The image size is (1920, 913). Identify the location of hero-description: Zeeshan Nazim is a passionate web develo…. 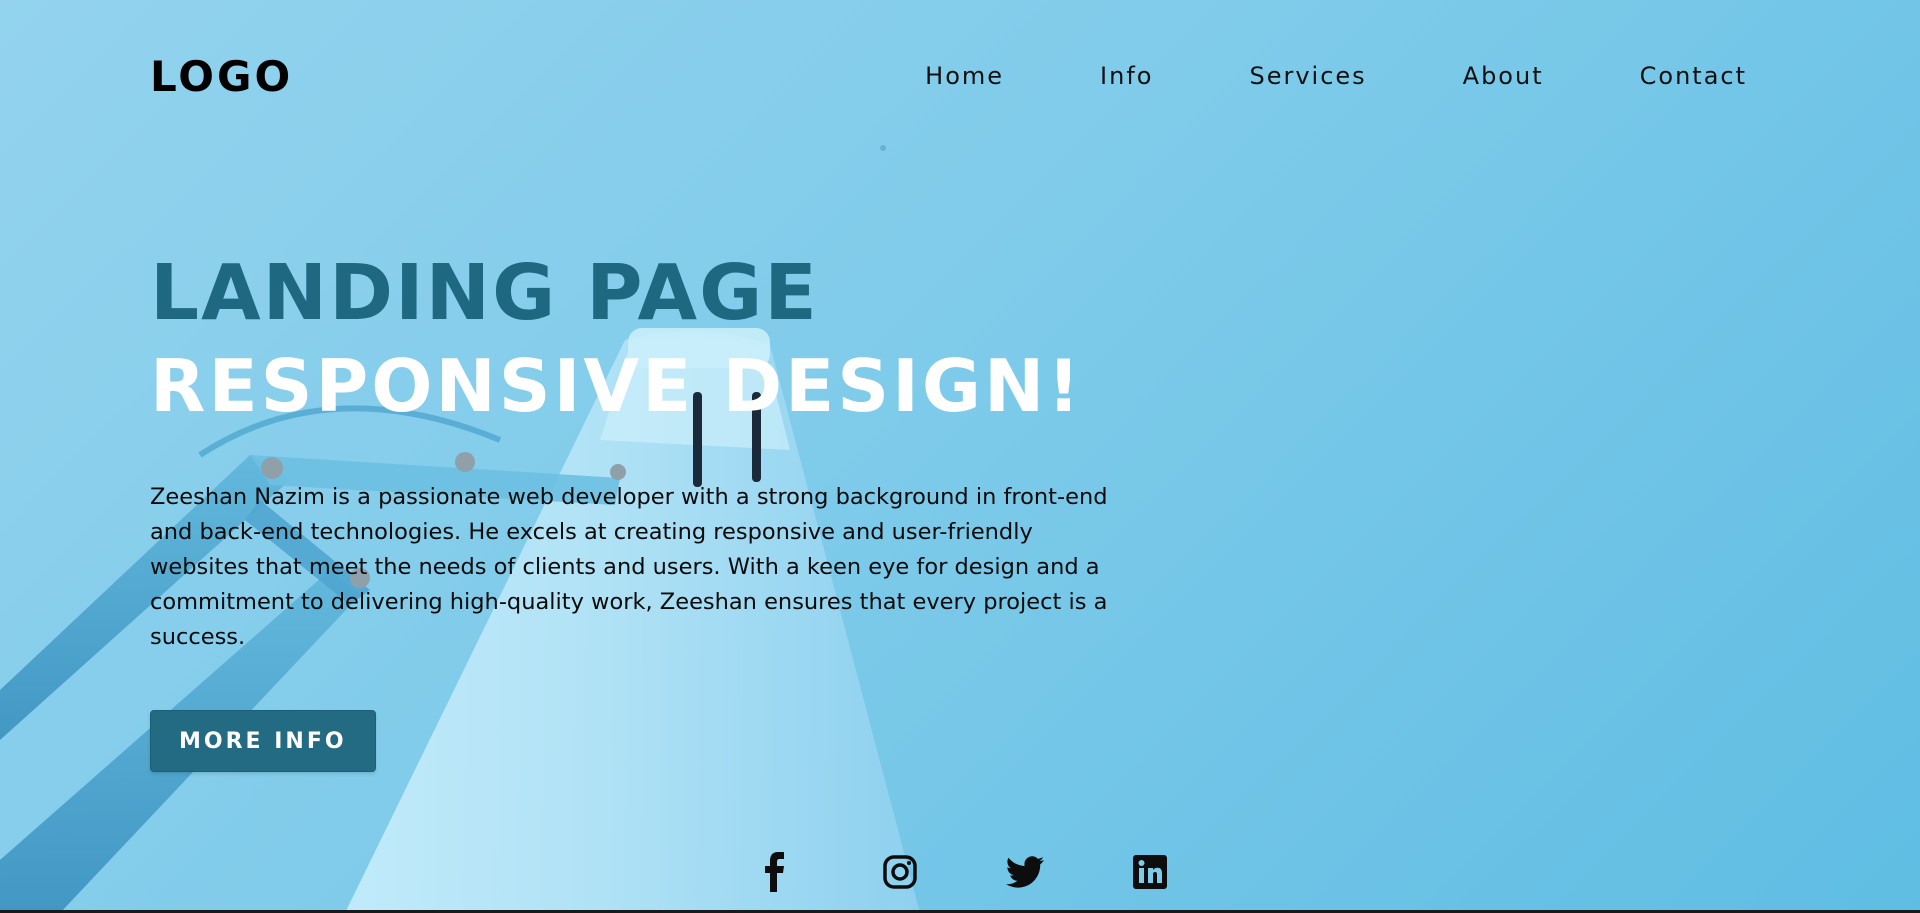
(629, 567).